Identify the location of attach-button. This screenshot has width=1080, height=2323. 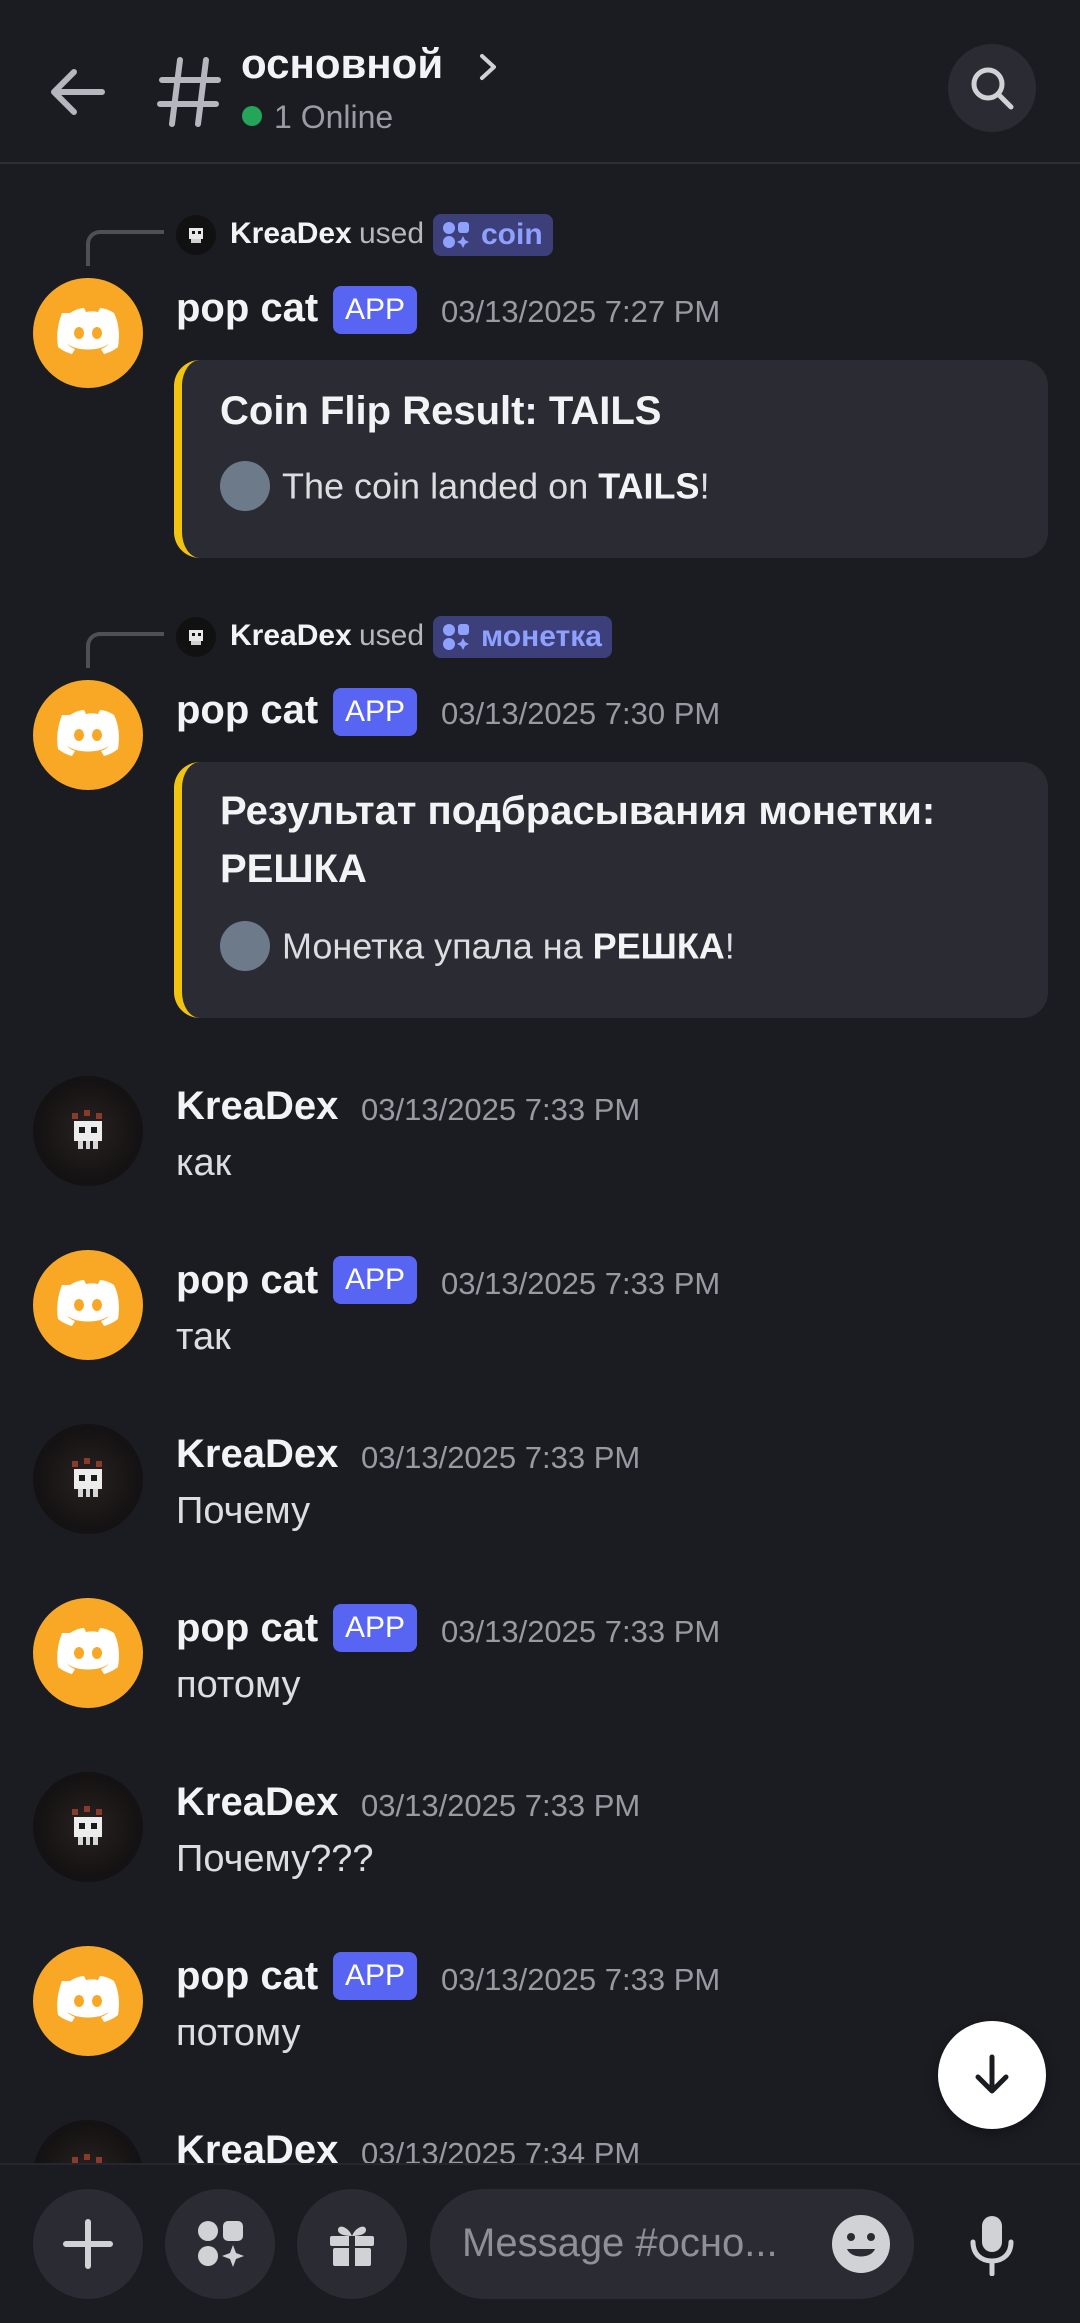
(88, 2244).